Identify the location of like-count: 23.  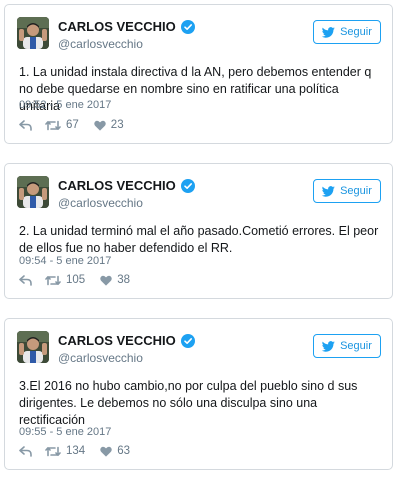
(117, 125).